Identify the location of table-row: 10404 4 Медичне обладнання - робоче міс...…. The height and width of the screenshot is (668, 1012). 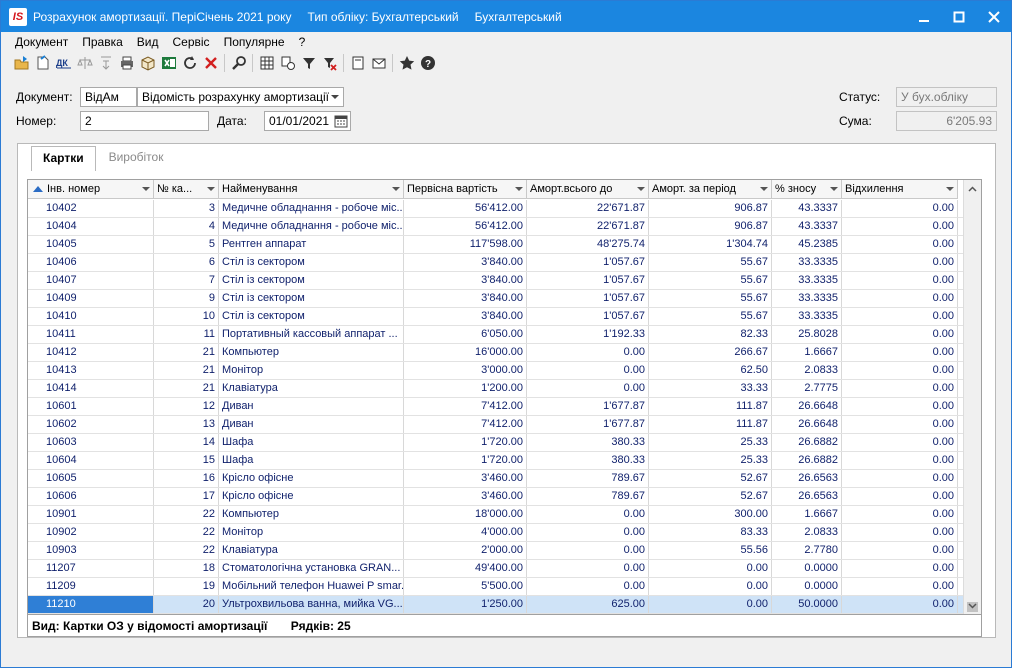
(495, 227).